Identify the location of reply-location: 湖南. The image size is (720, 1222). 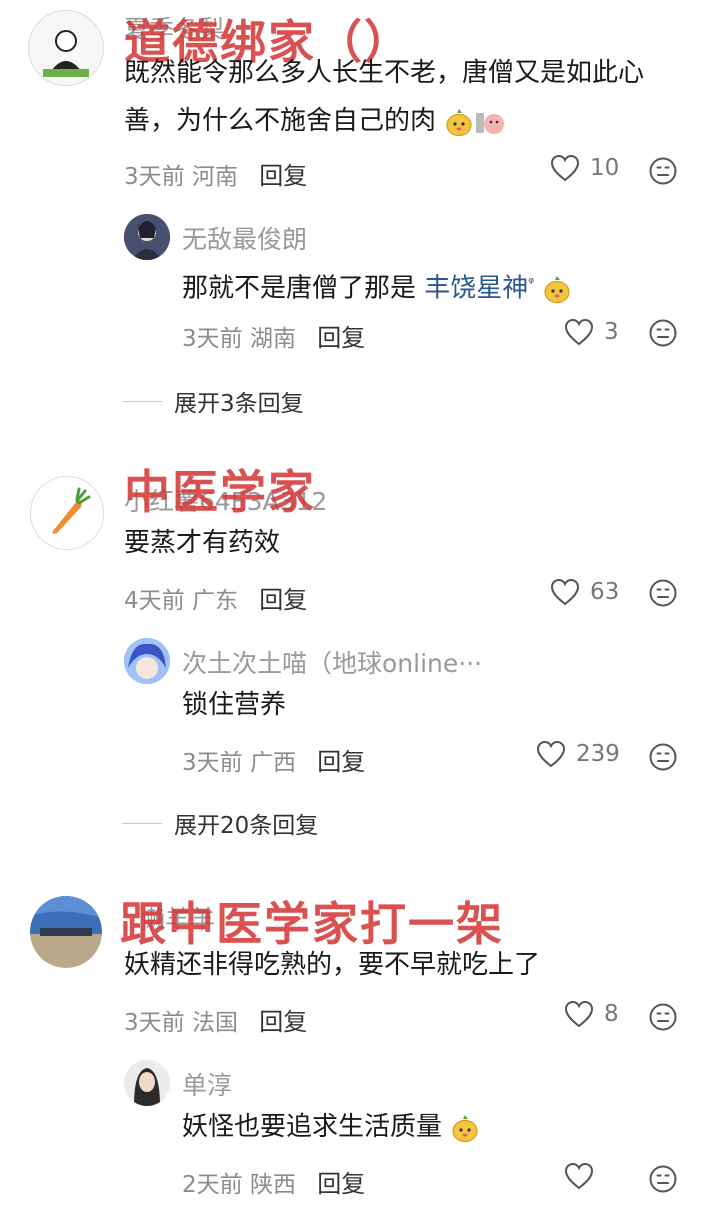
(272, 339).